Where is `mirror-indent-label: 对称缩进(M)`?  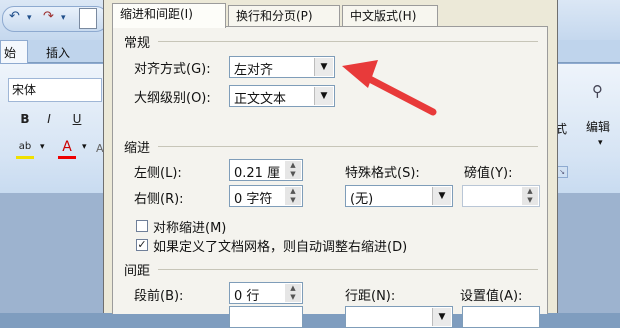 mirror-indent-label: 对称缩进(M) is located at coordinates (190, 228).